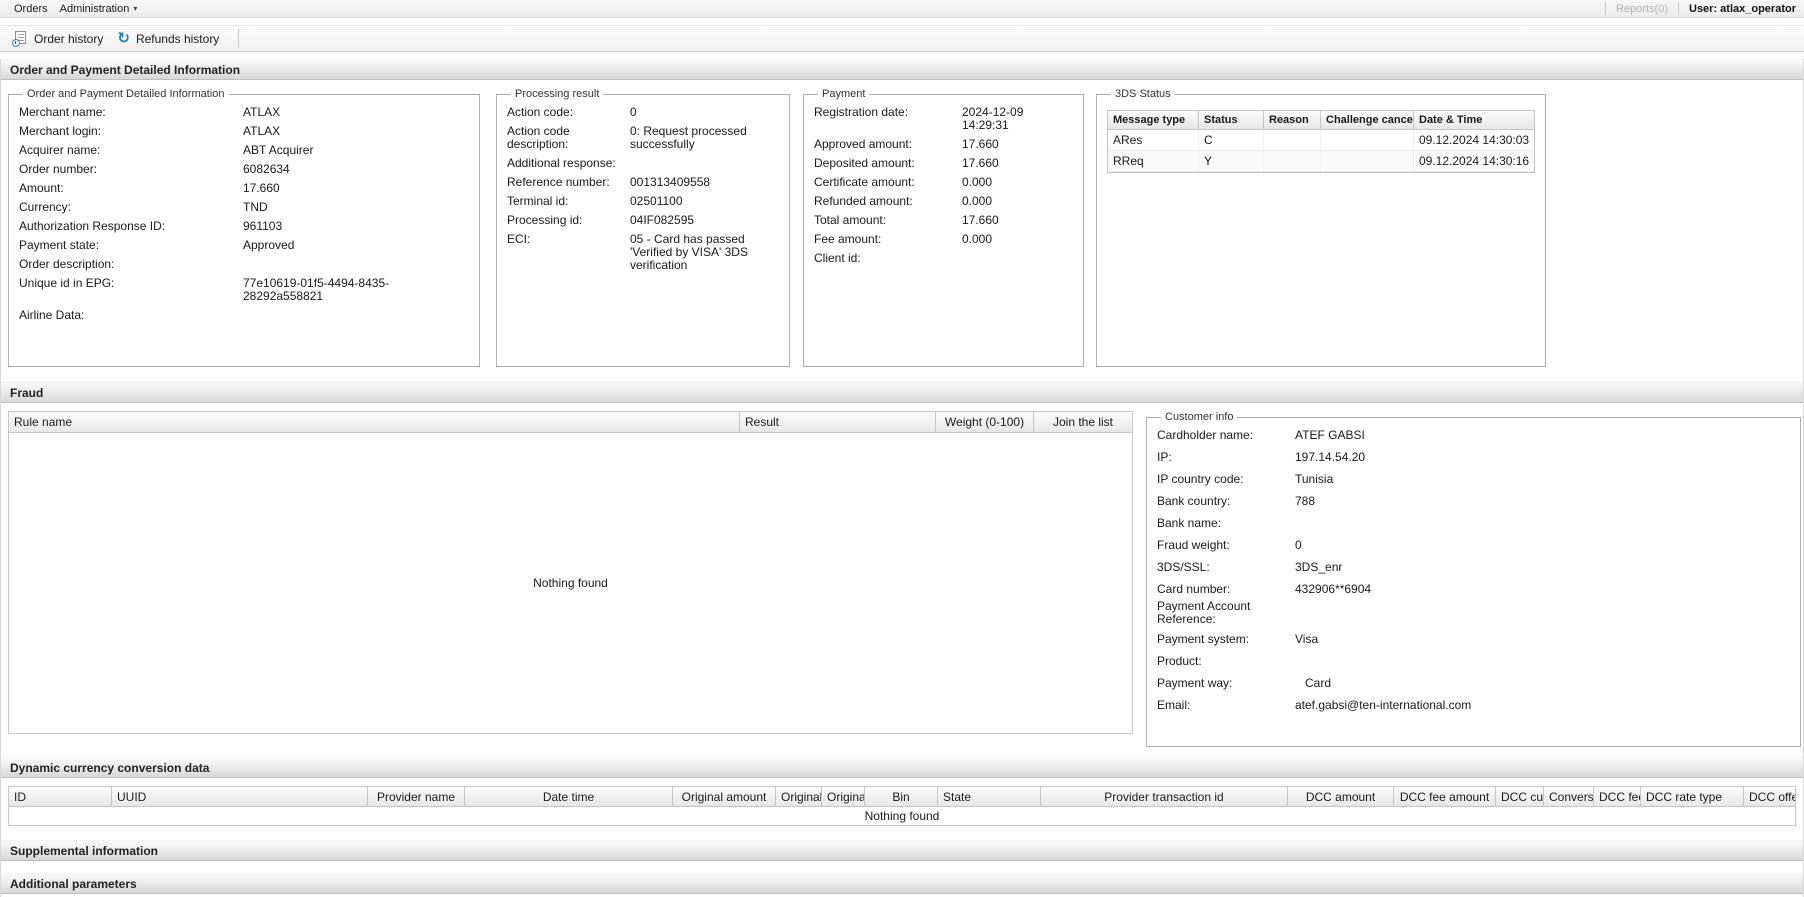 This screenshot has height=897, width=1804. What do you see at coordinates (316, 289) in the screenshot?
I see `field-value: 77e10619-01f5-4494-8435-28292a558821` at bounding box center [316, 289].